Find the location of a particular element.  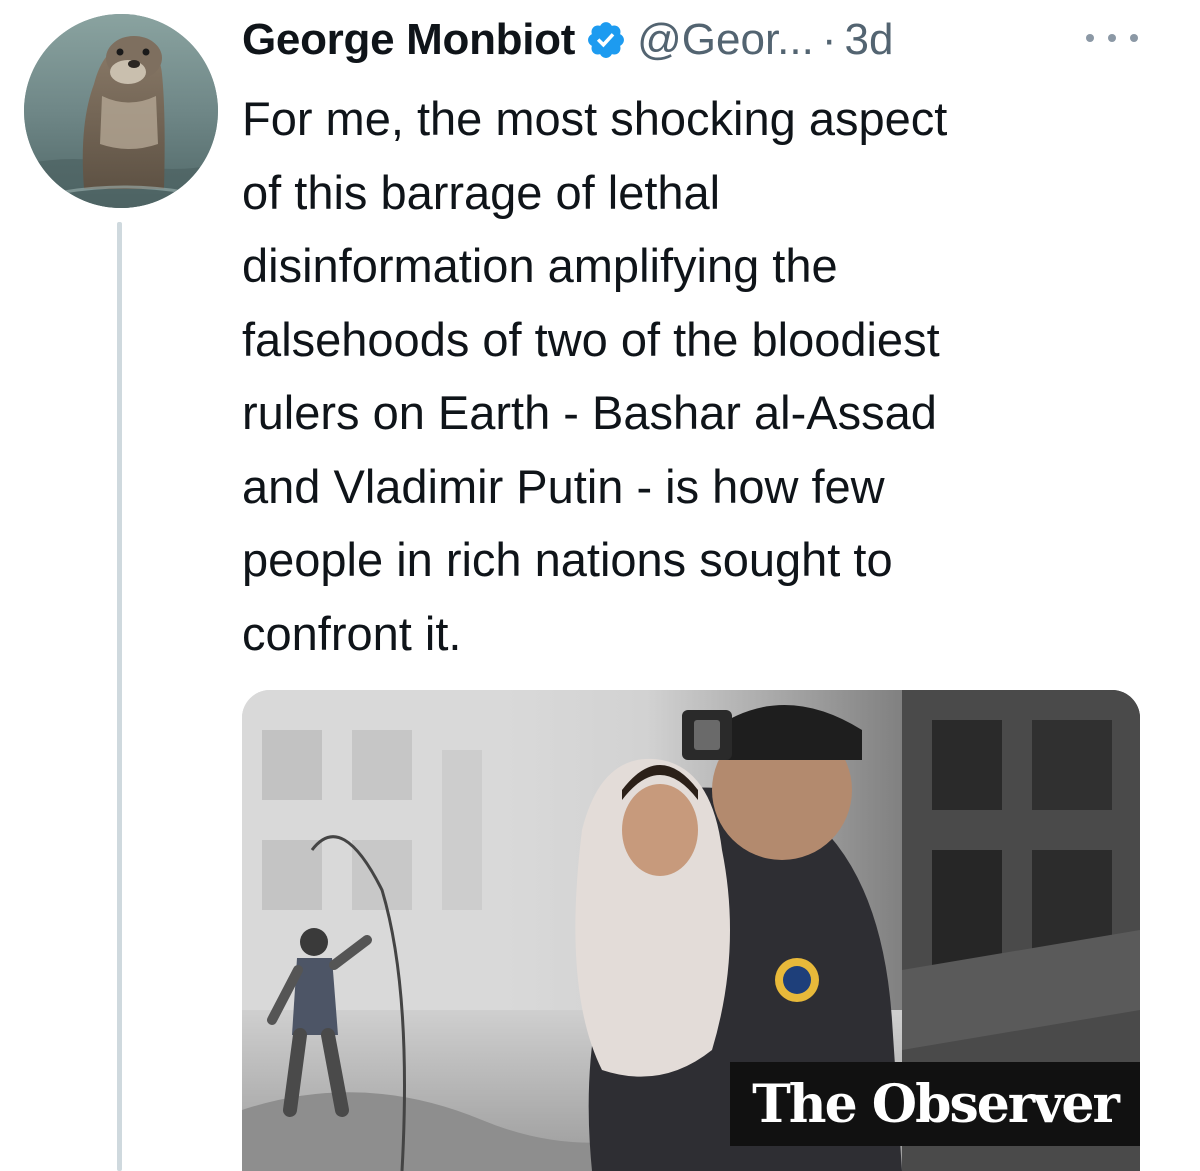

author-avatar is located at coordinates (121, 111).